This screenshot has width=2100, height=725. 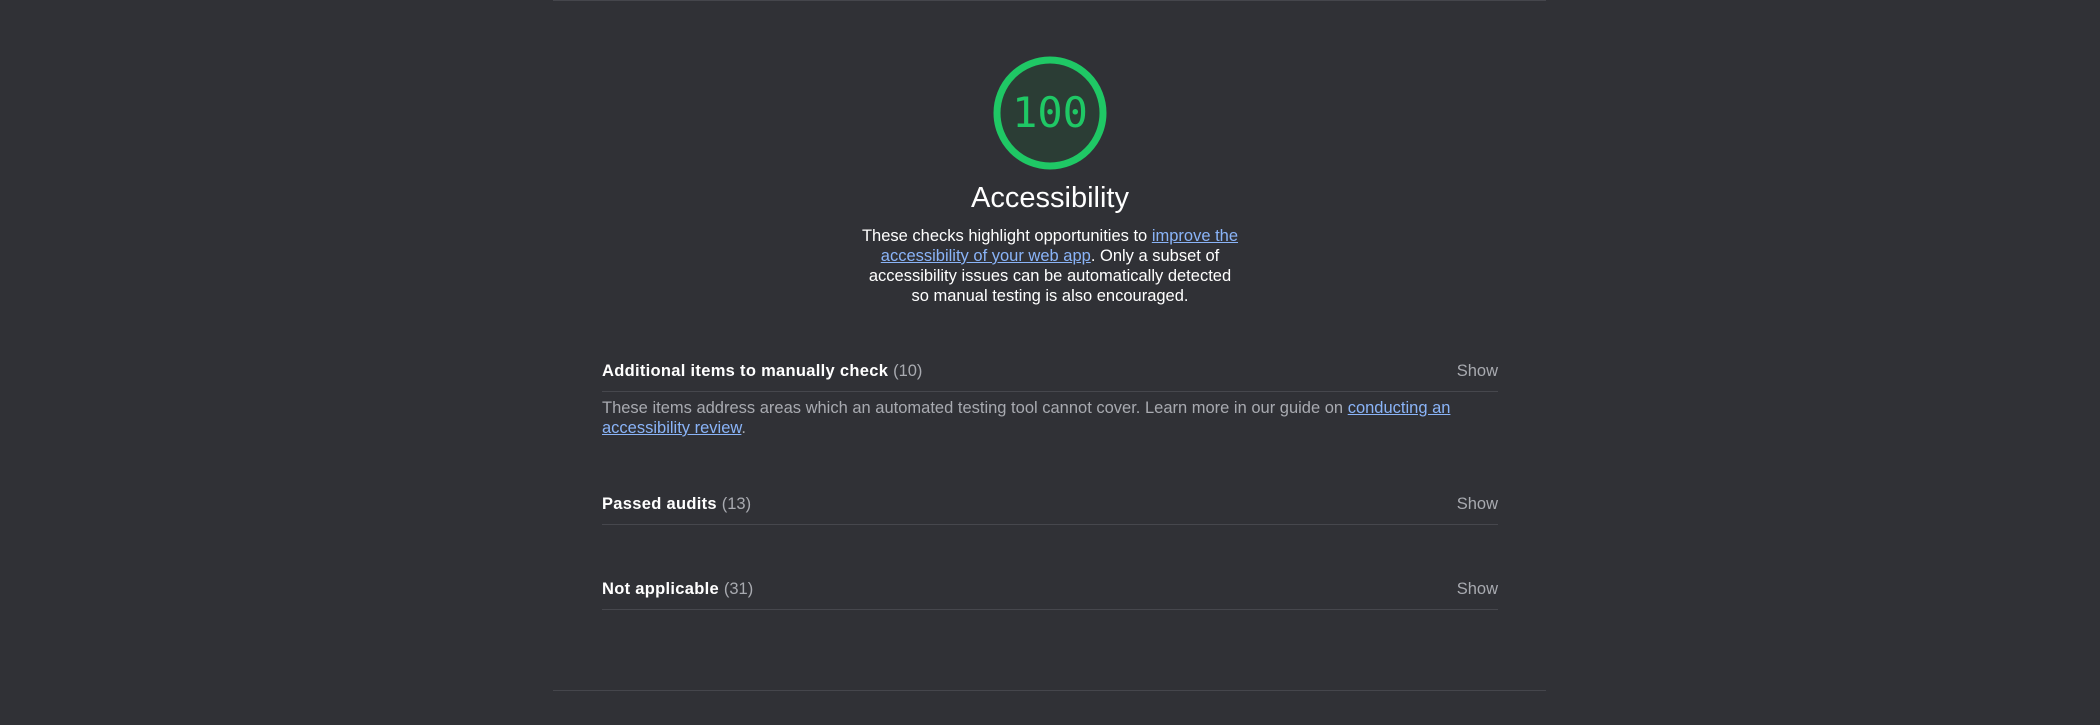 I want to click on score-gauge: 100, so click(x=1050, y=113).